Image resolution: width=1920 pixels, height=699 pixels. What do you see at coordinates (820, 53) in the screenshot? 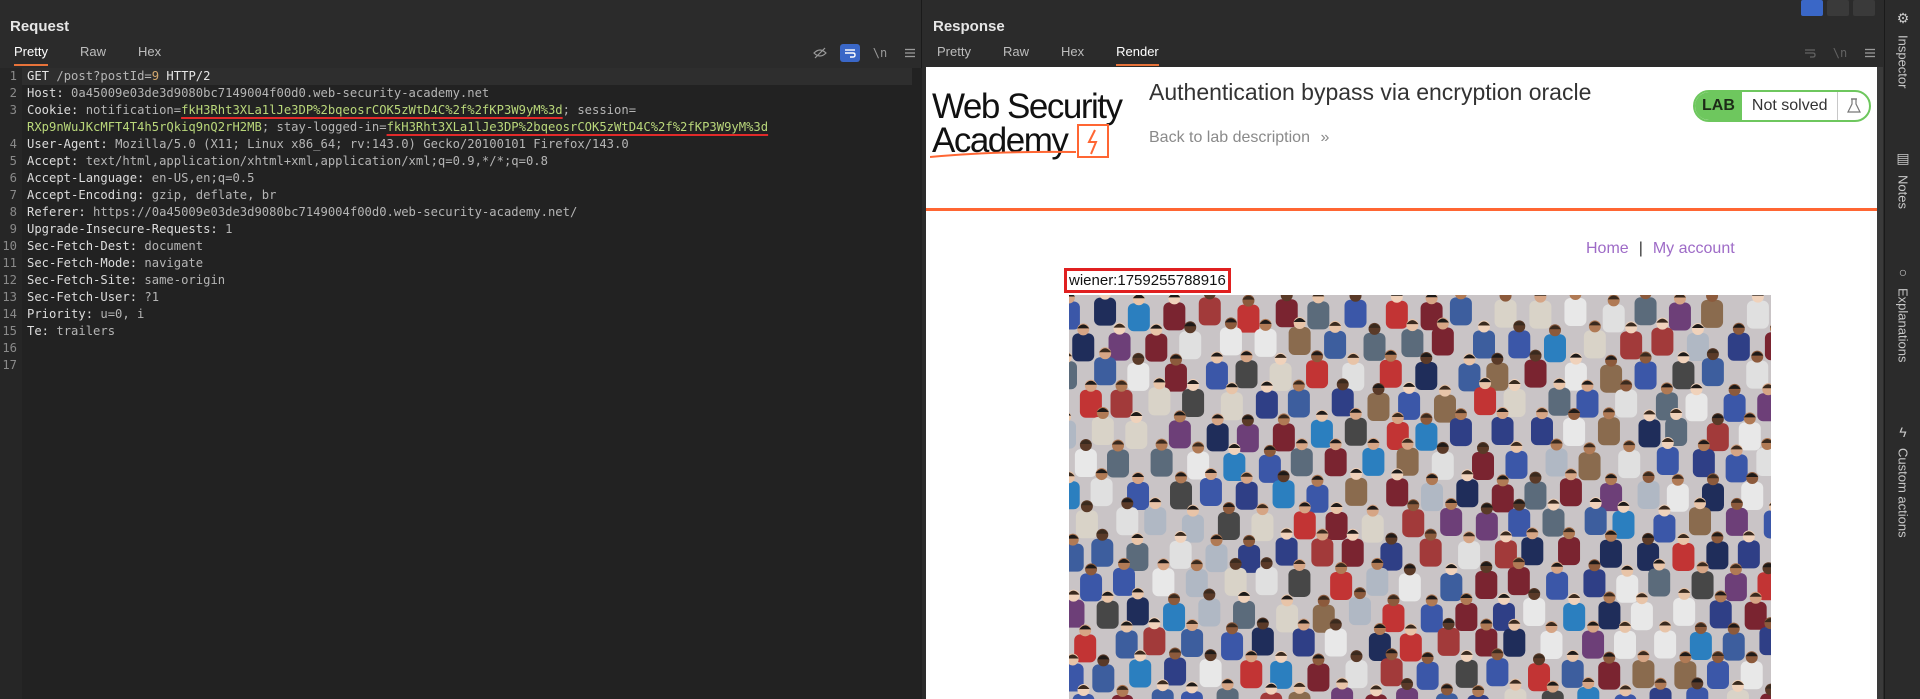
I see `eye-off-icon` at bounding box center [820, 53].